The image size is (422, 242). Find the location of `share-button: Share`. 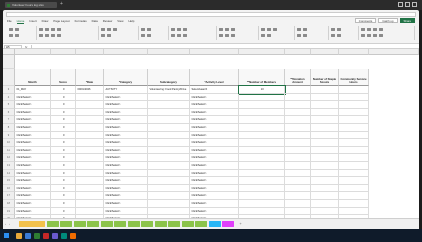

share-button: Share is located at coordinates (407, 20).